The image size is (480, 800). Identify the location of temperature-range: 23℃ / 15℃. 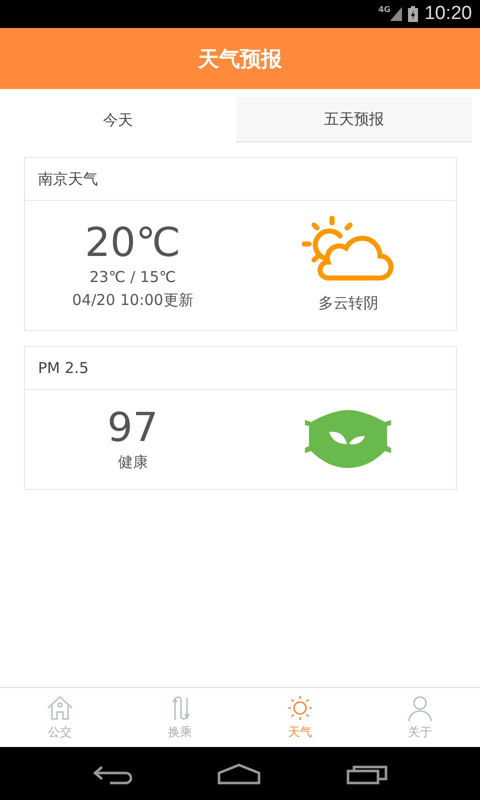
(133, 277).